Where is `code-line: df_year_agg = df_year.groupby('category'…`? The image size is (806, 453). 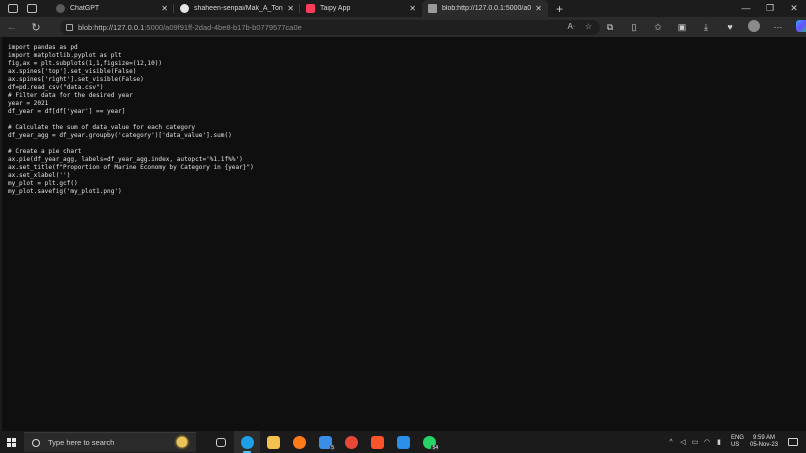
code-line: df_year_agg = df_year.groupby('category'… is located at coordinates (120, 135).